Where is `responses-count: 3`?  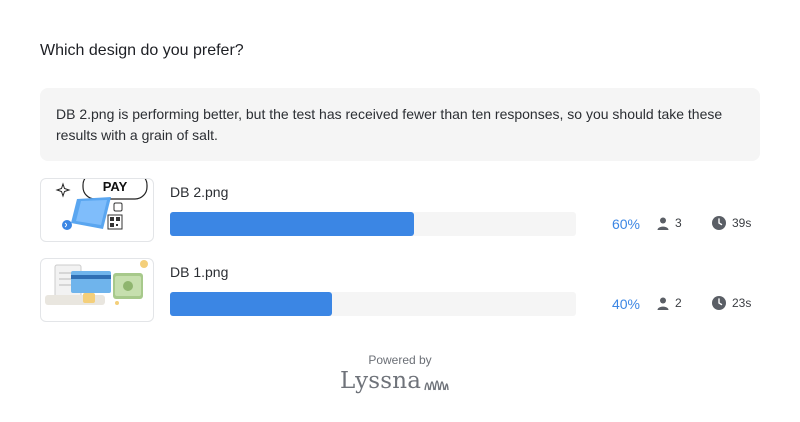
responses-count: 3 is located at coordinates (669, 223).